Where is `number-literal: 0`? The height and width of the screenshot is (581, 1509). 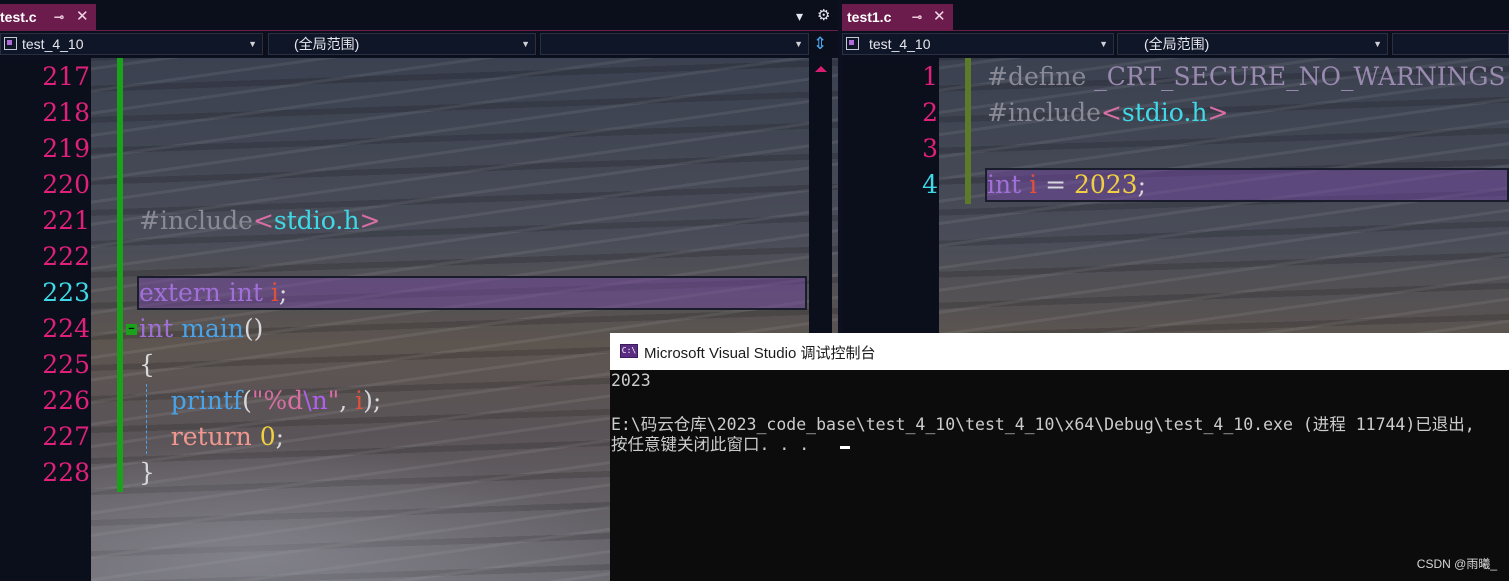 number-literal: 0 is located at coordinates (267, 436).